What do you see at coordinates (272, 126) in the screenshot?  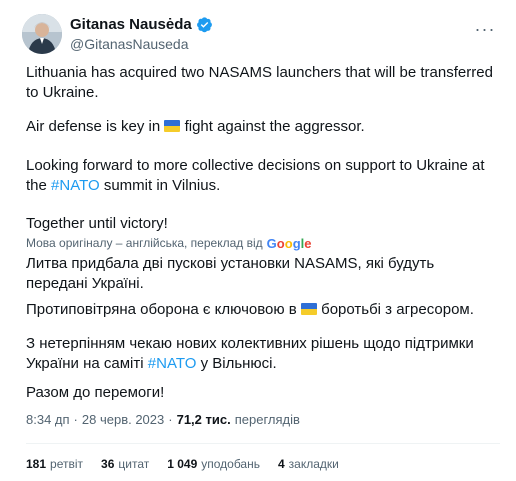 I see `tweet-text: fight against the aggressor.` at bounding box center [272, 126].